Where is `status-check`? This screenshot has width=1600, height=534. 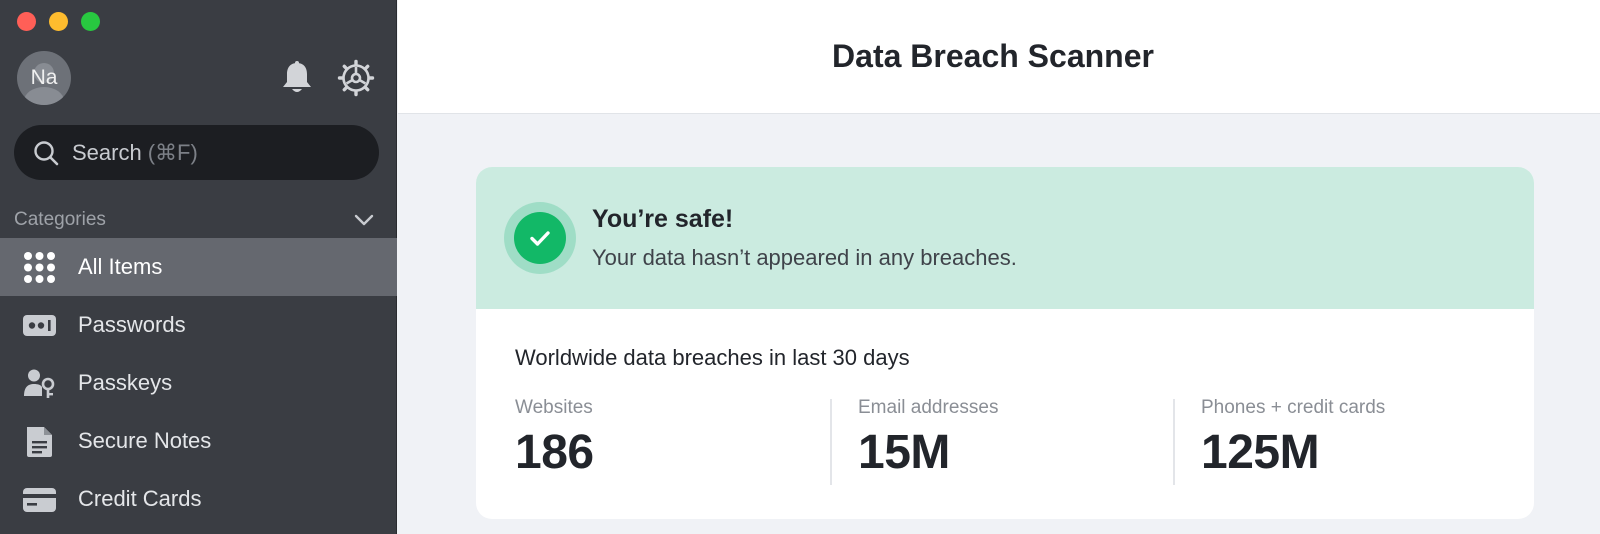 status-check is located at coordinates (540, 238).